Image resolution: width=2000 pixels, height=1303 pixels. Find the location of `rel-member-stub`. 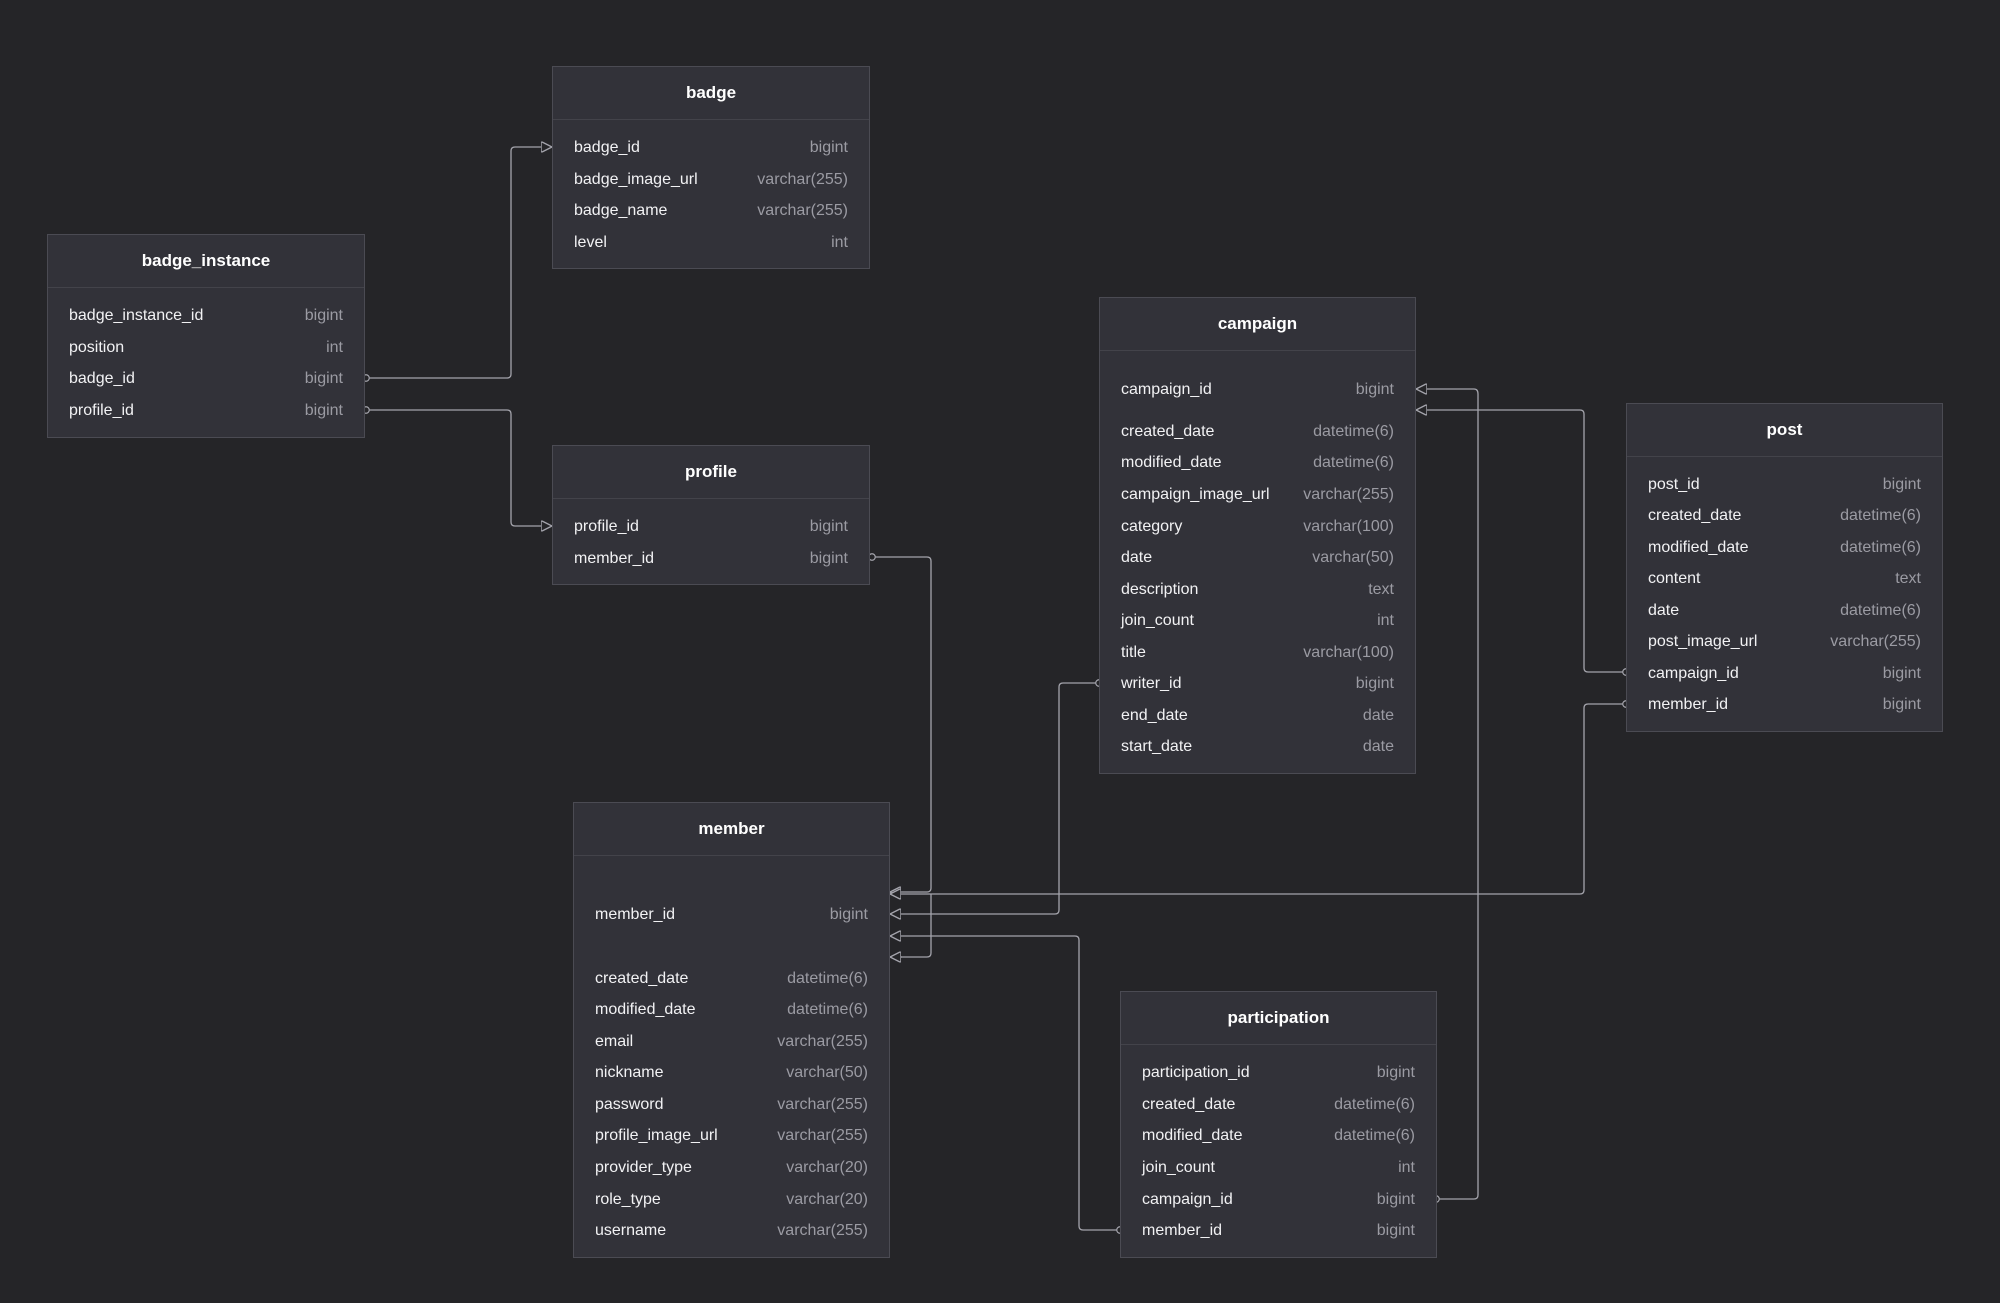

rel-member-stub is located at coordinates (911, 926).